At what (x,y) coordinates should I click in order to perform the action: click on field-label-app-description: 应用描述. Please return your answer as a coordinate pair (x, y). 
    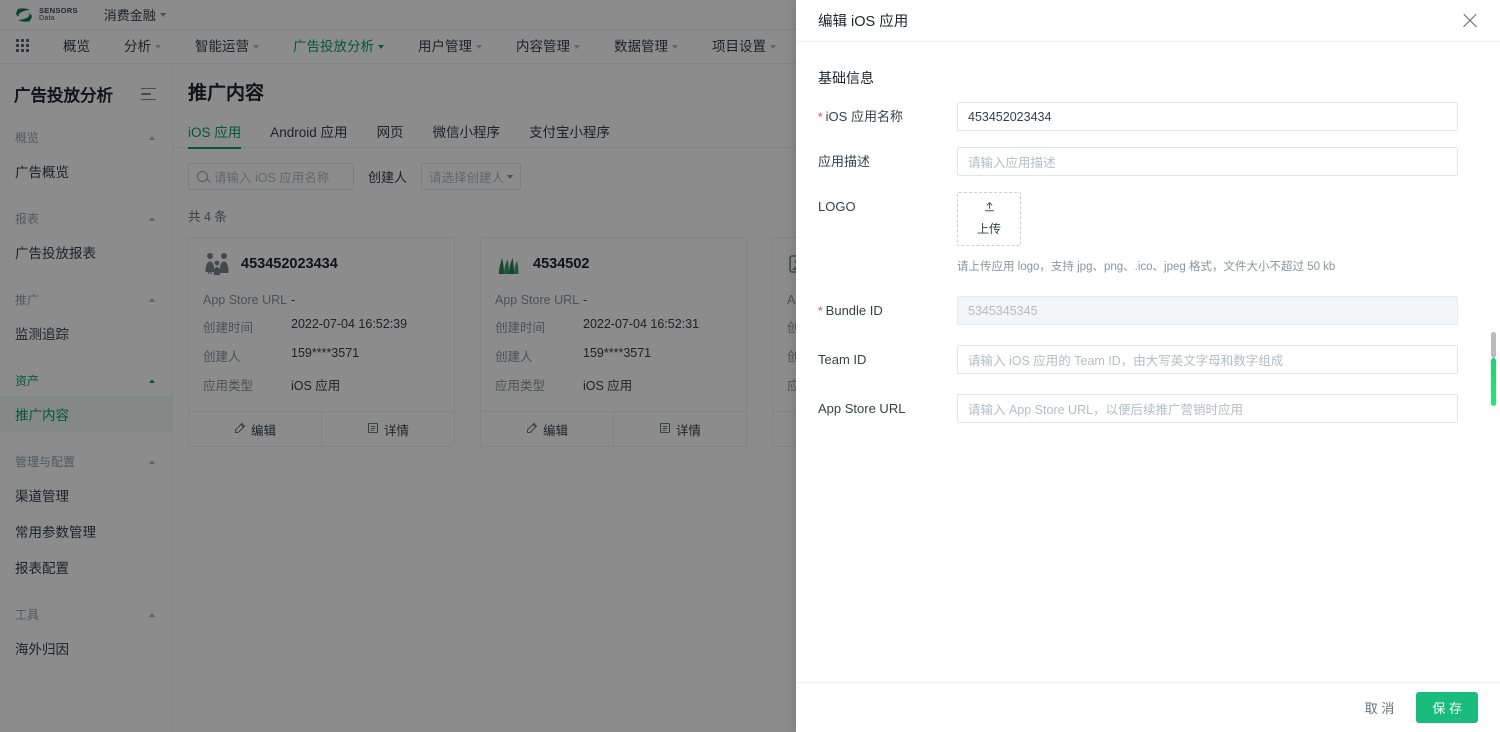
    Looking at the image, I should click on (887, 159).